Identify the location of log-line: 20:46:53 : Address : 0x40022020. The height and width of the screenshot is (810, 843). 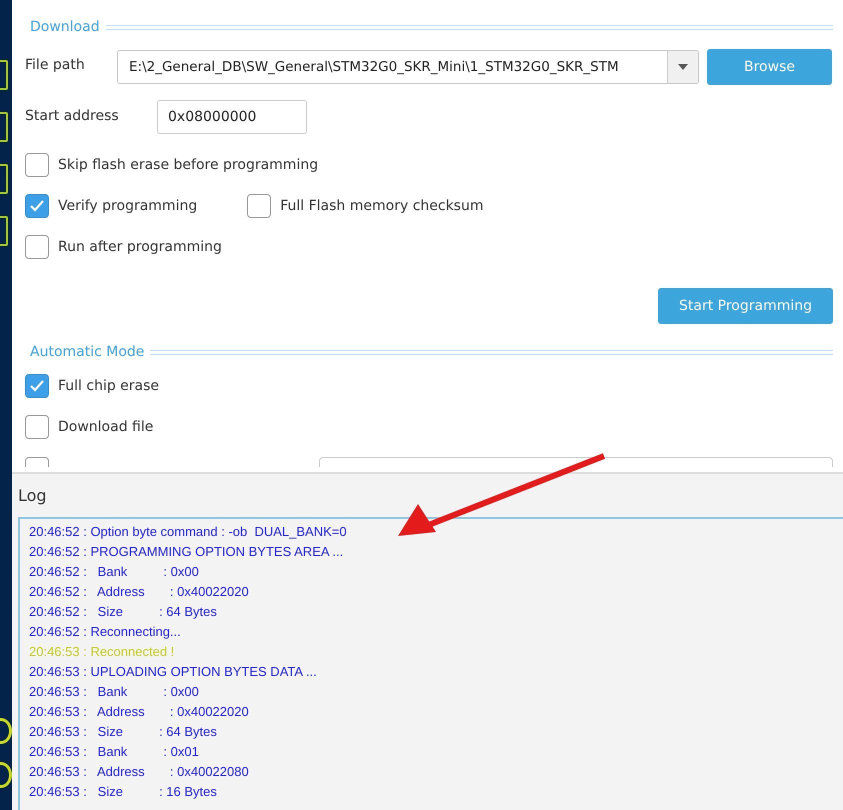
(139, 712).